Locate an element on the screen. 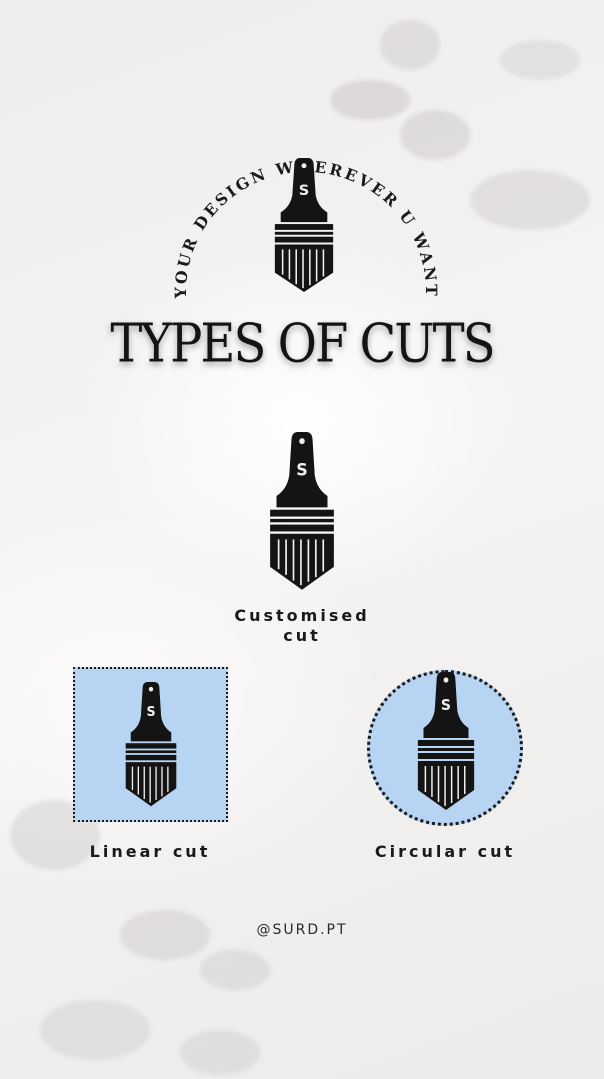 This screenshot has width=604, height=1079. customised-cut-label: Customised cut is located at coordinates (302, 626).